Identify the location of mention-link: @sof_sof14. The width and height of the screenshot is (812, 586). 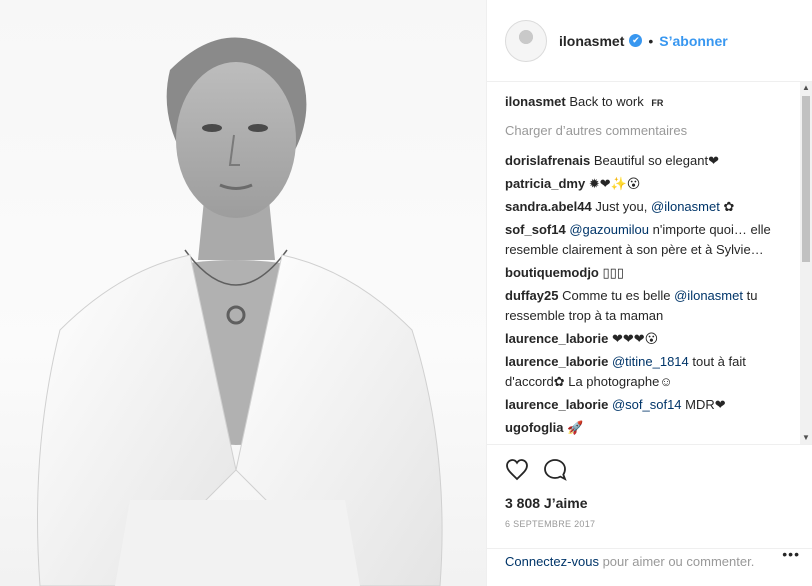
(647, 404).